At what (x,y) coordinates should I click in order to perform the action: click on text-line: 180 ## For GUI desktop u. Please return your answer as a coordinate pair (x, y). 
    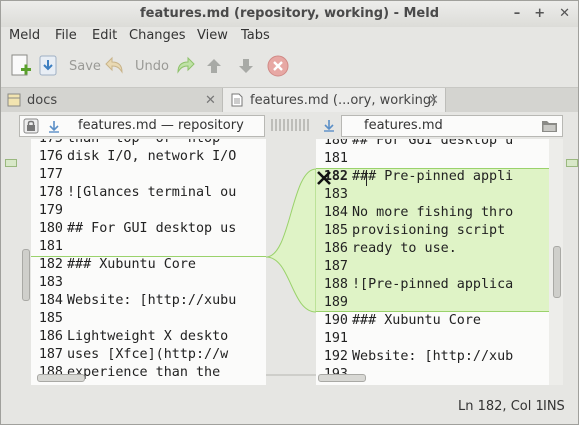
    Looking at the image, I should click on (432, 144).